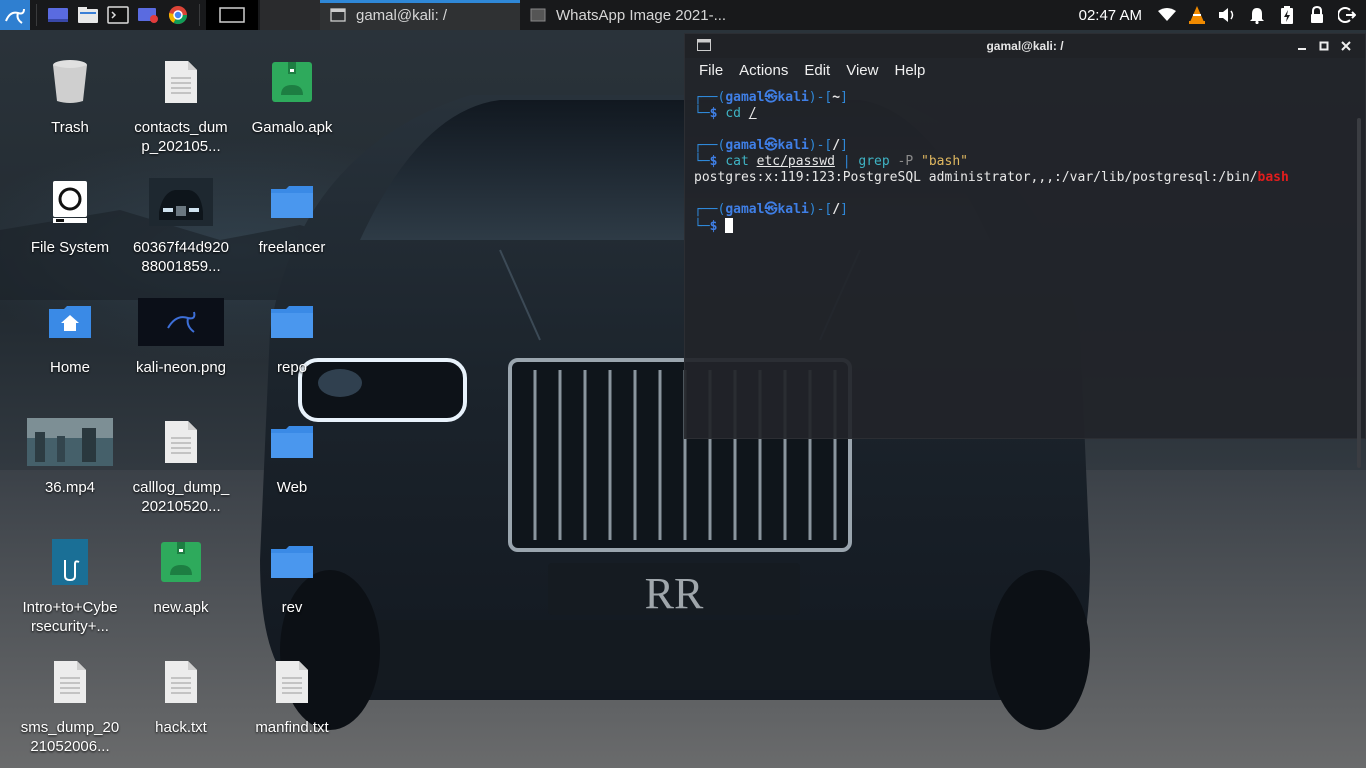 Image resolution: width=1366 pixels, height=768 pixels. I want to click on menu-view: View, so click(862, 70).